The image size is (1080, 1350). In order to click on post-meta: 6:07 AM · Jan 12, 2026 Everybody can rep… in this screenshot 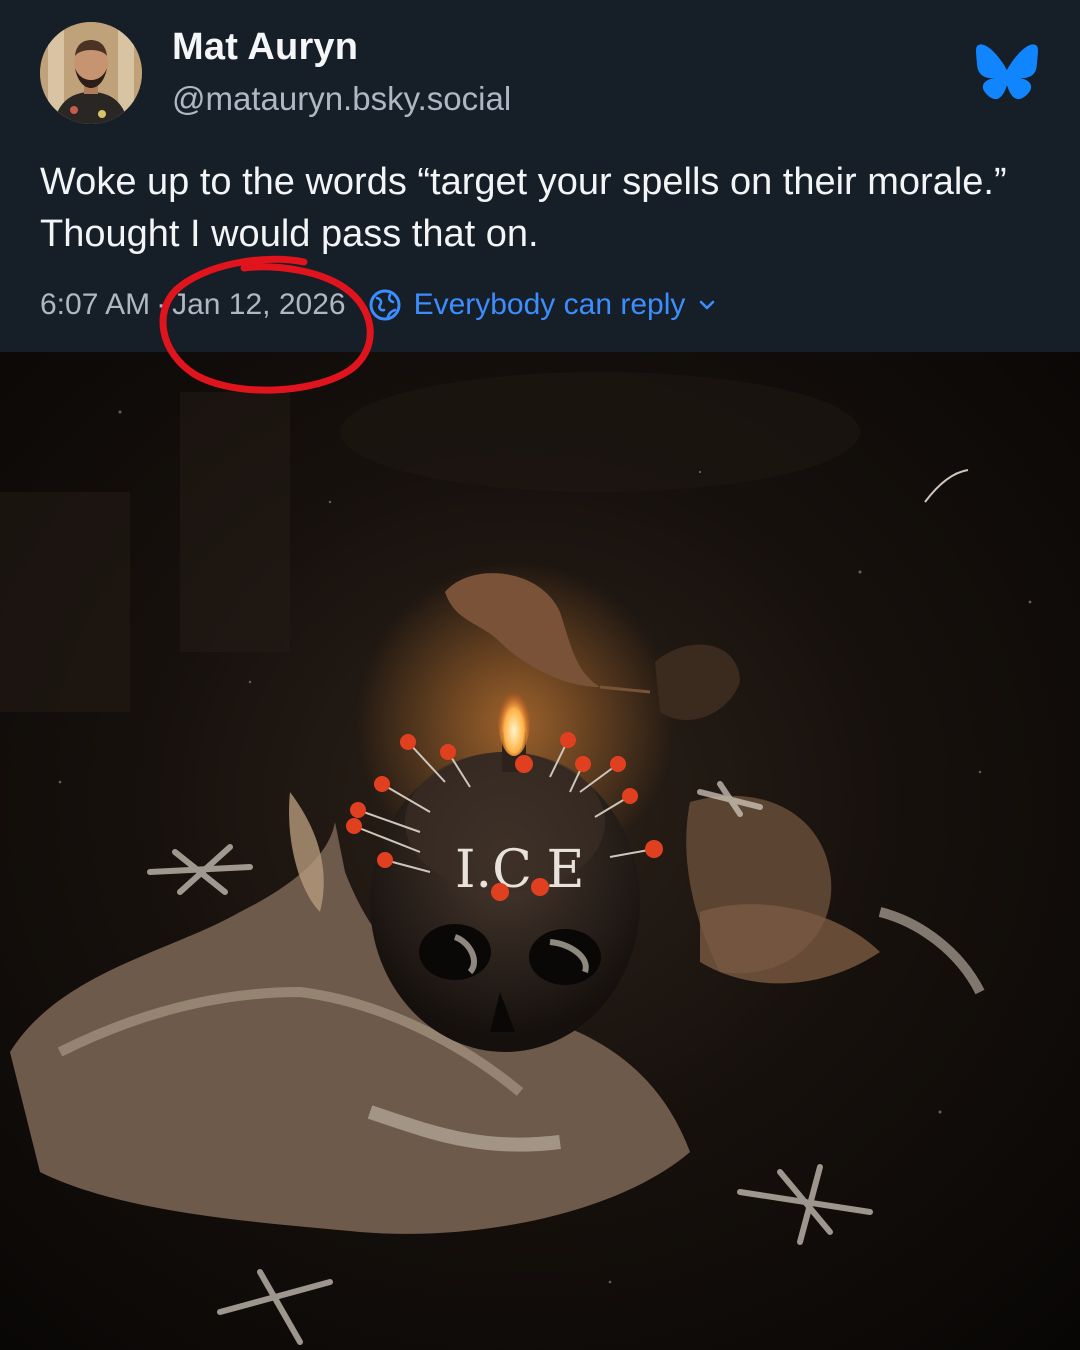, I will do `click(378, 305)`.